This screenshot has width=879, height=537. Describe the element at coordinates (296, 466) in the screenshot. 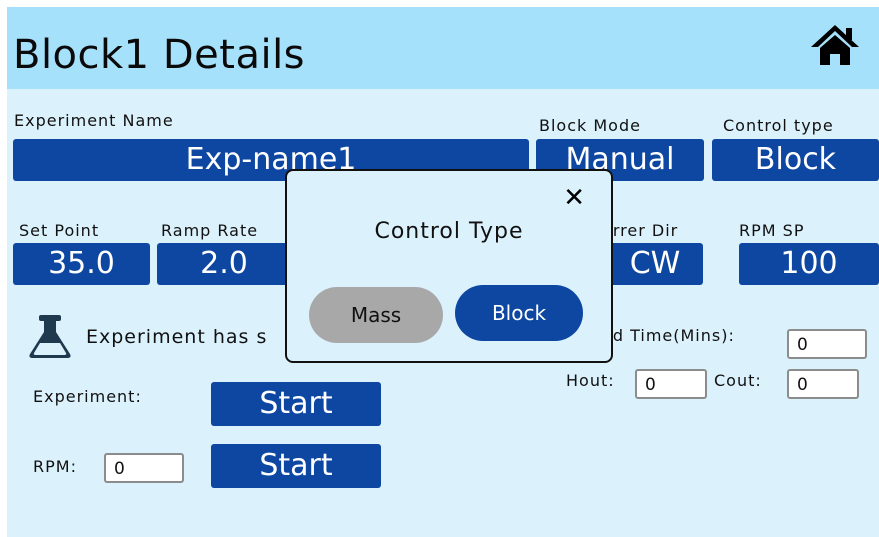

I see `rpm-start-button: Start` at that location.